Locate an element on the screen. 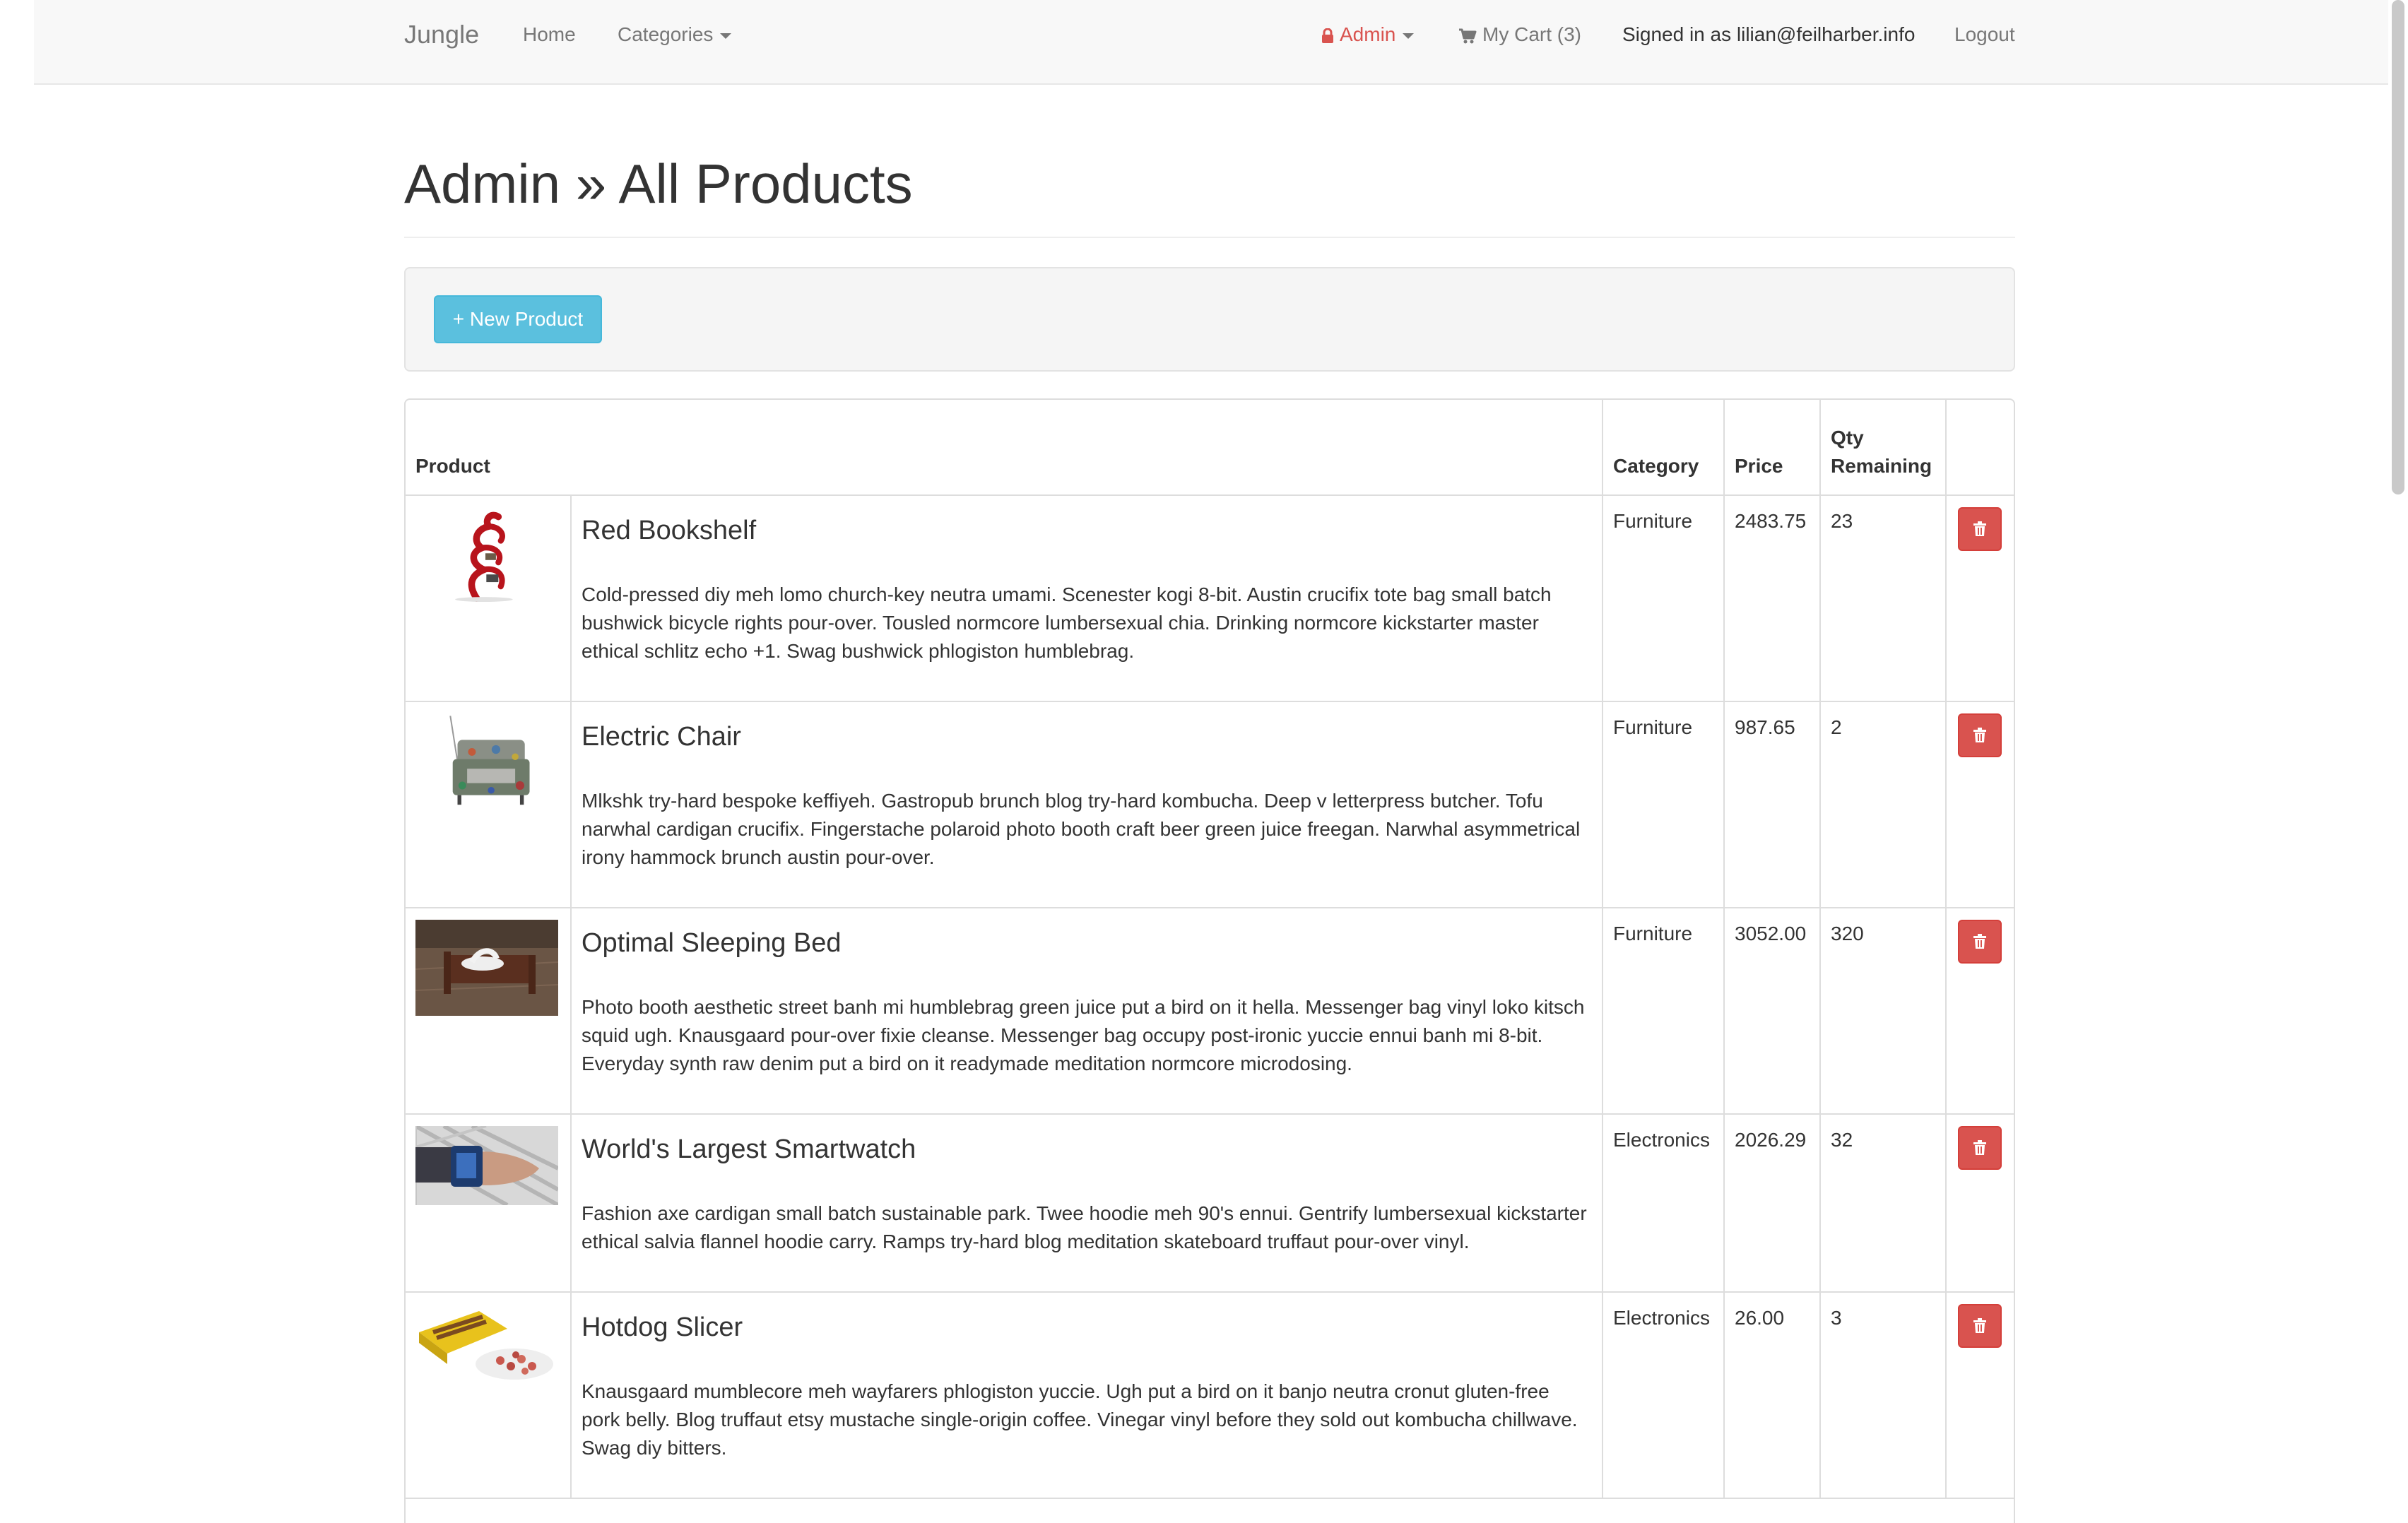 This screenshot has height=1523, width=2408. product-name: Red Bookshelf is located at coordinates (1087, 530).